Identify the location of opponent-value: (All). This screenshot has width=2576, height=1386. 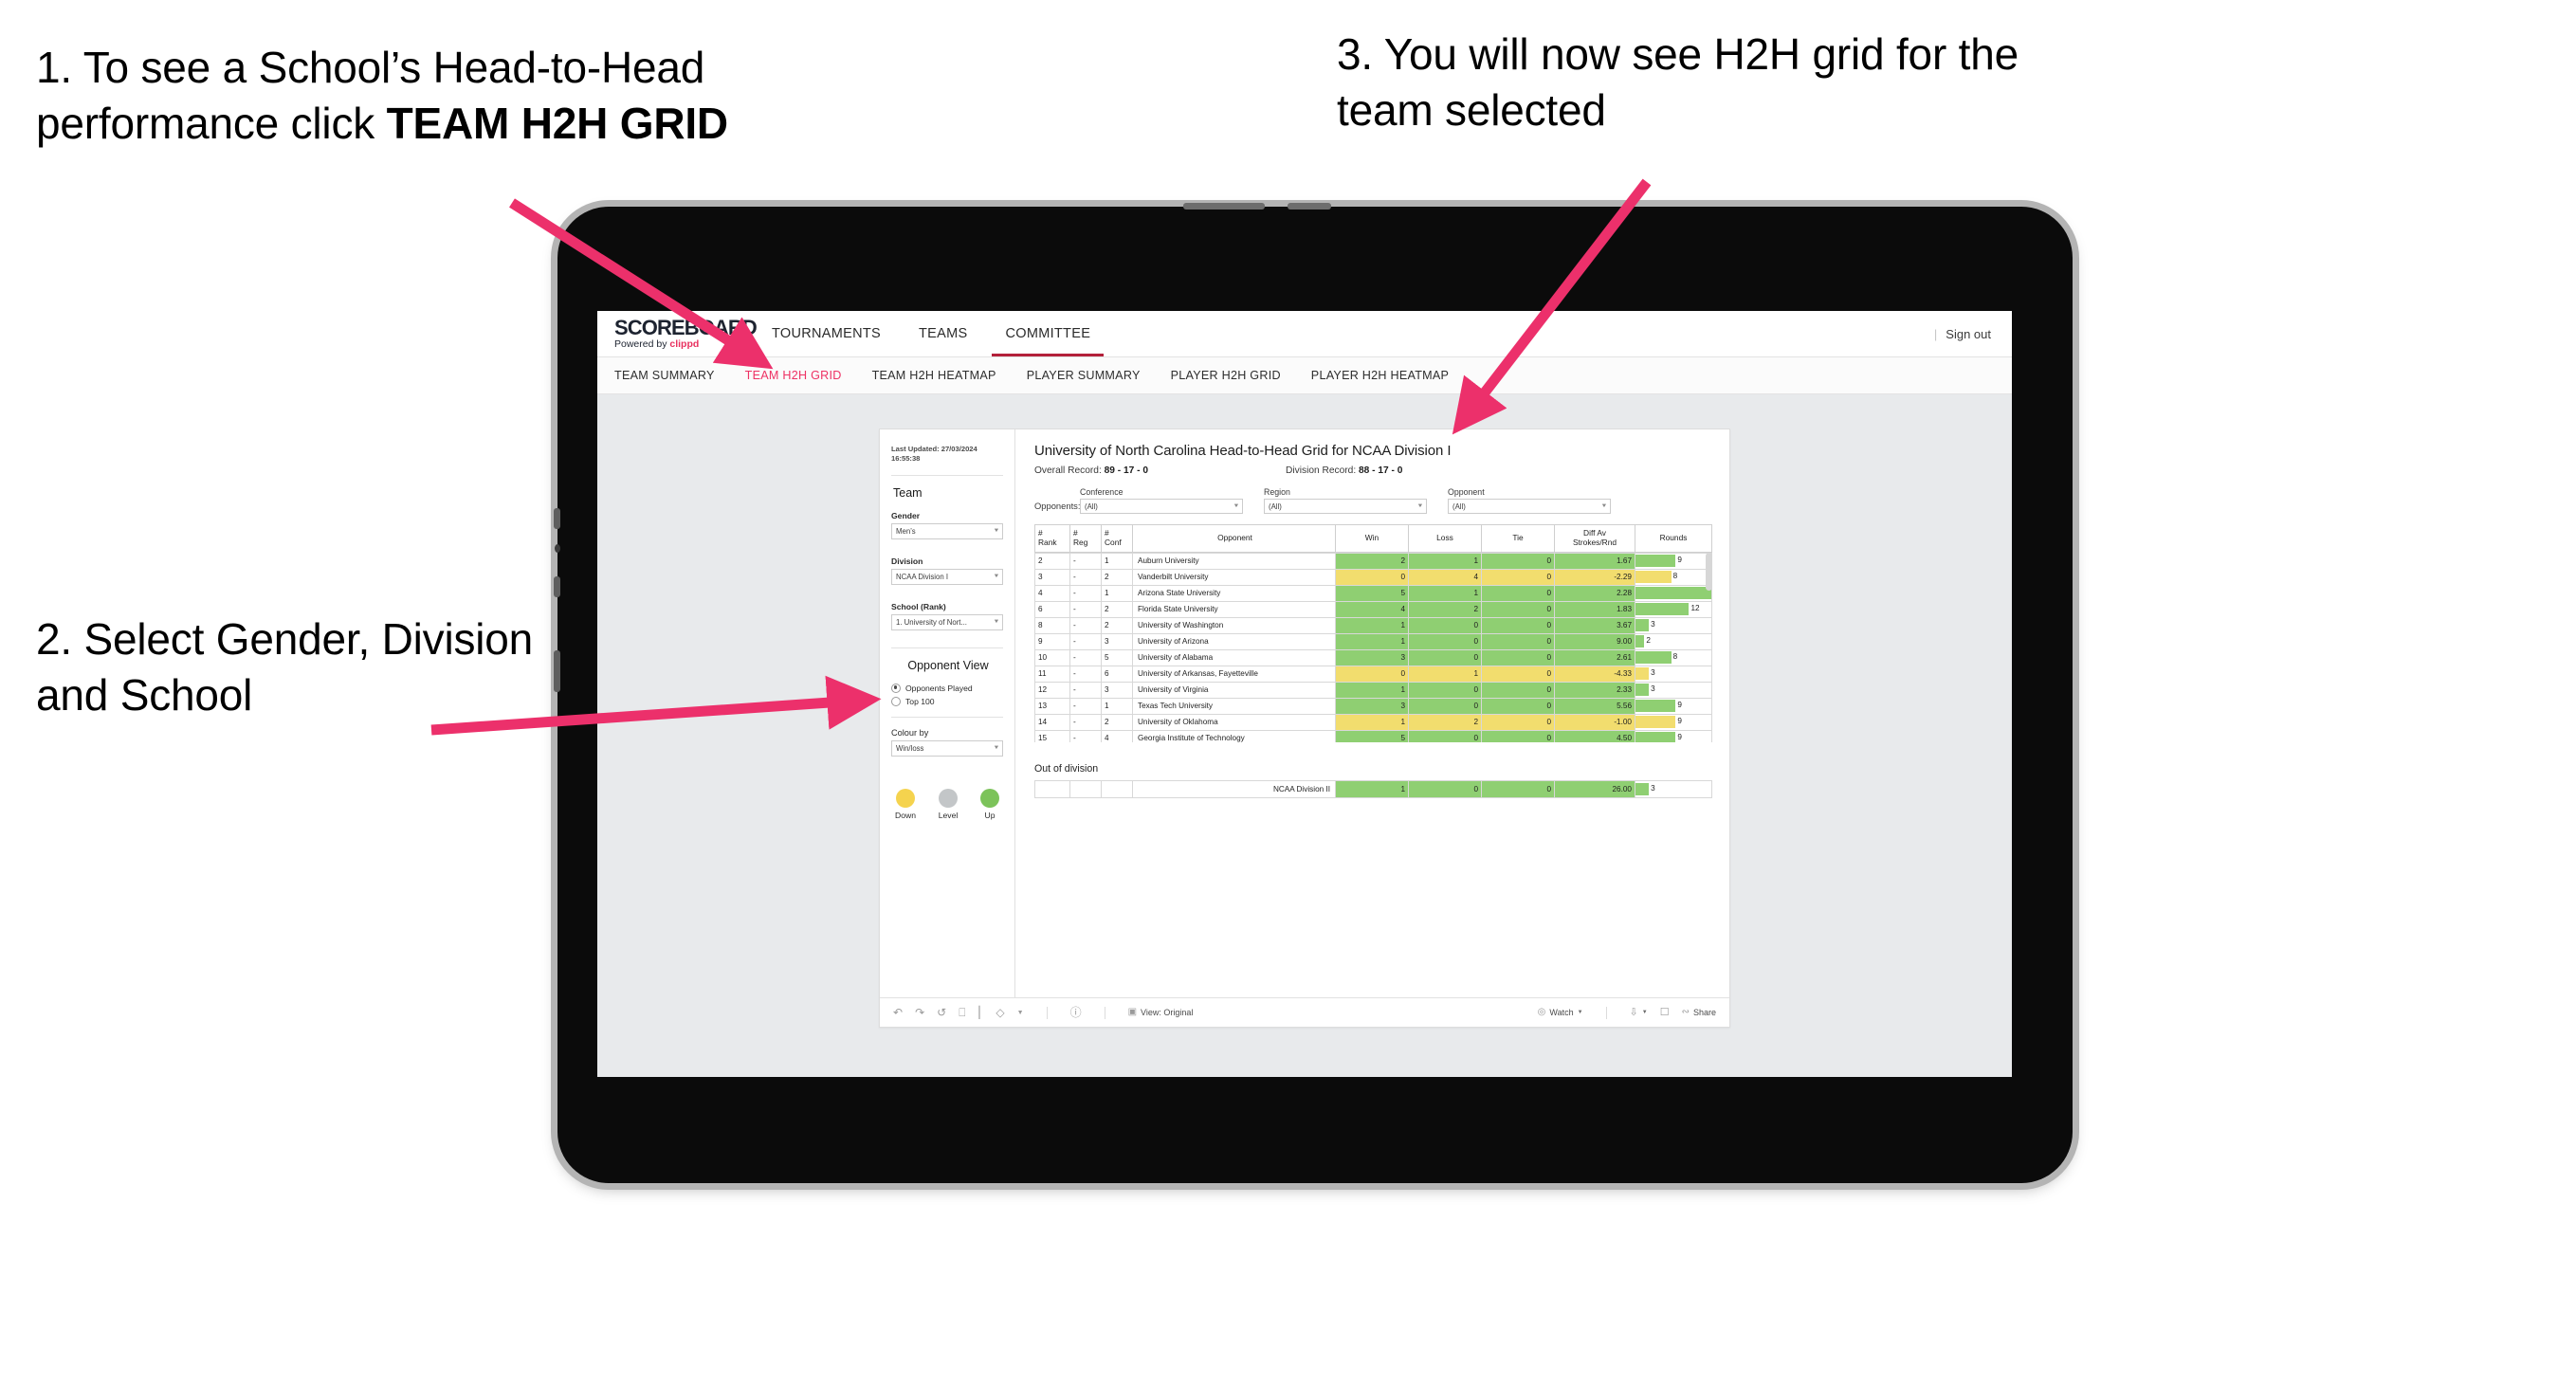
(1459, 506).